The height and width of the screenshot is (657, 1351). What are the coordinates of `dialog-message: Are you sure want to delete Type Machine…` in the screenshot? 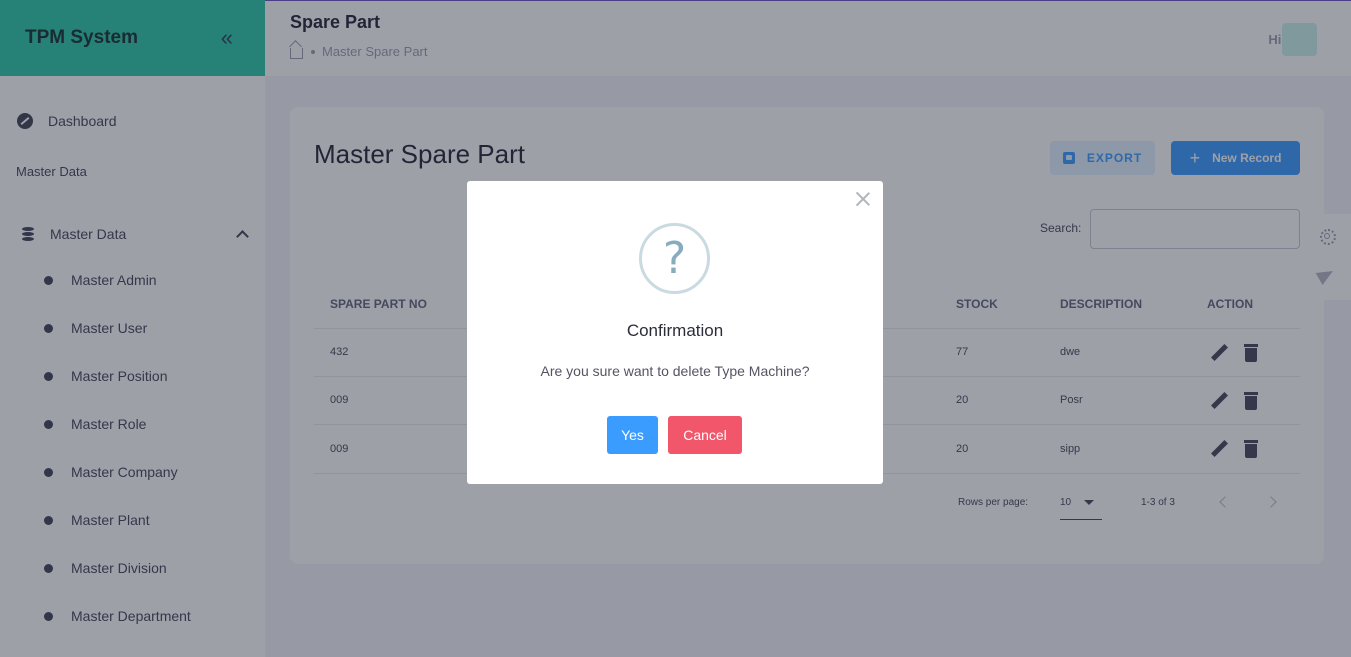 It's located at (675, 371).